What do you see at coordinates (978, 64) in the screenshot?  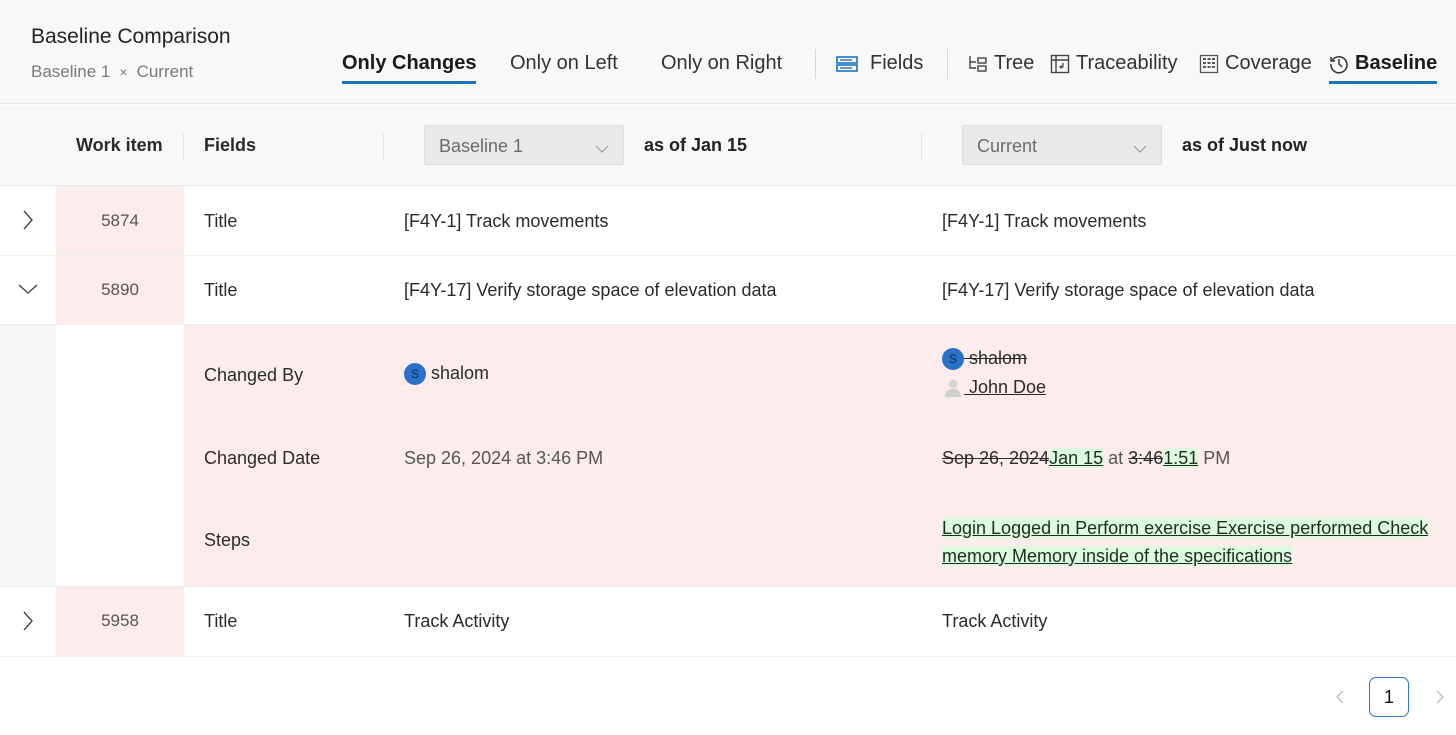 I see `tree-icon` at bounding box center [978, 64].